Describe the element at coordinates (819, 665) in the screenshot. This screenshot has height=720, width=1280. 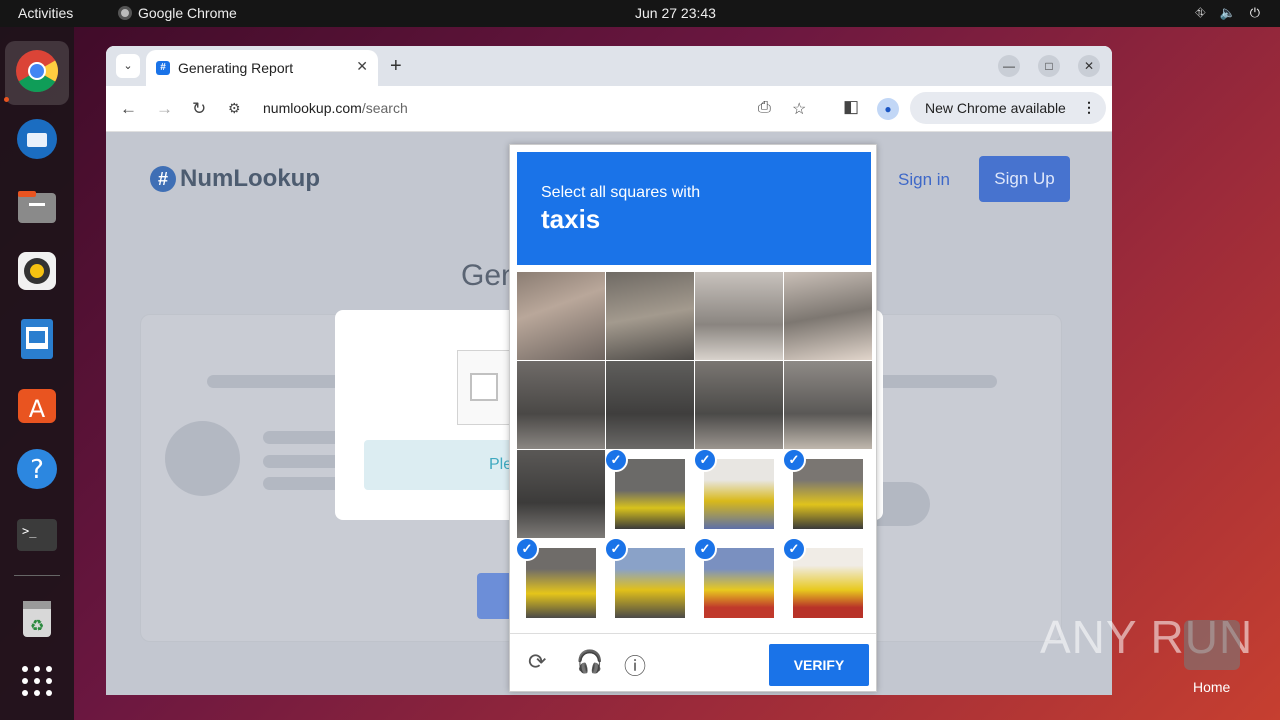
I see `verify-button: VERIFY` at that location.